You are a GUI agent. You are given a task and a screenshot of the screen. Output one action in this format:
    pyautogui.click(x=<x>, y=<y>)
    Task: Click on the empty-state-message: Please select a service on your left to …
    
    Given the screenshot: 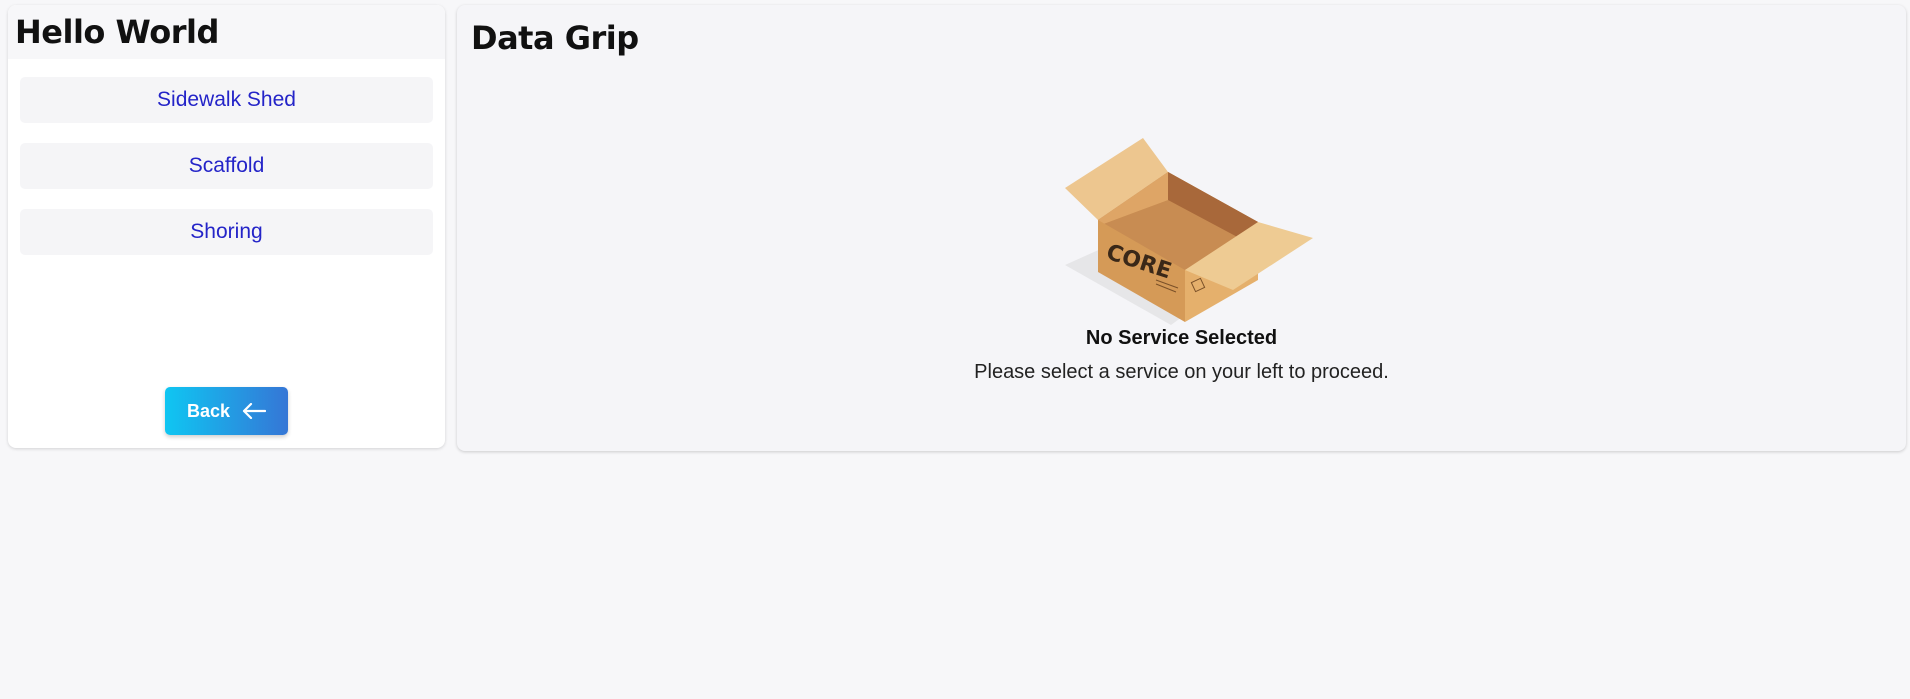 What is the action you would take?
    pyautogui.click(x=1181, y=372)
    